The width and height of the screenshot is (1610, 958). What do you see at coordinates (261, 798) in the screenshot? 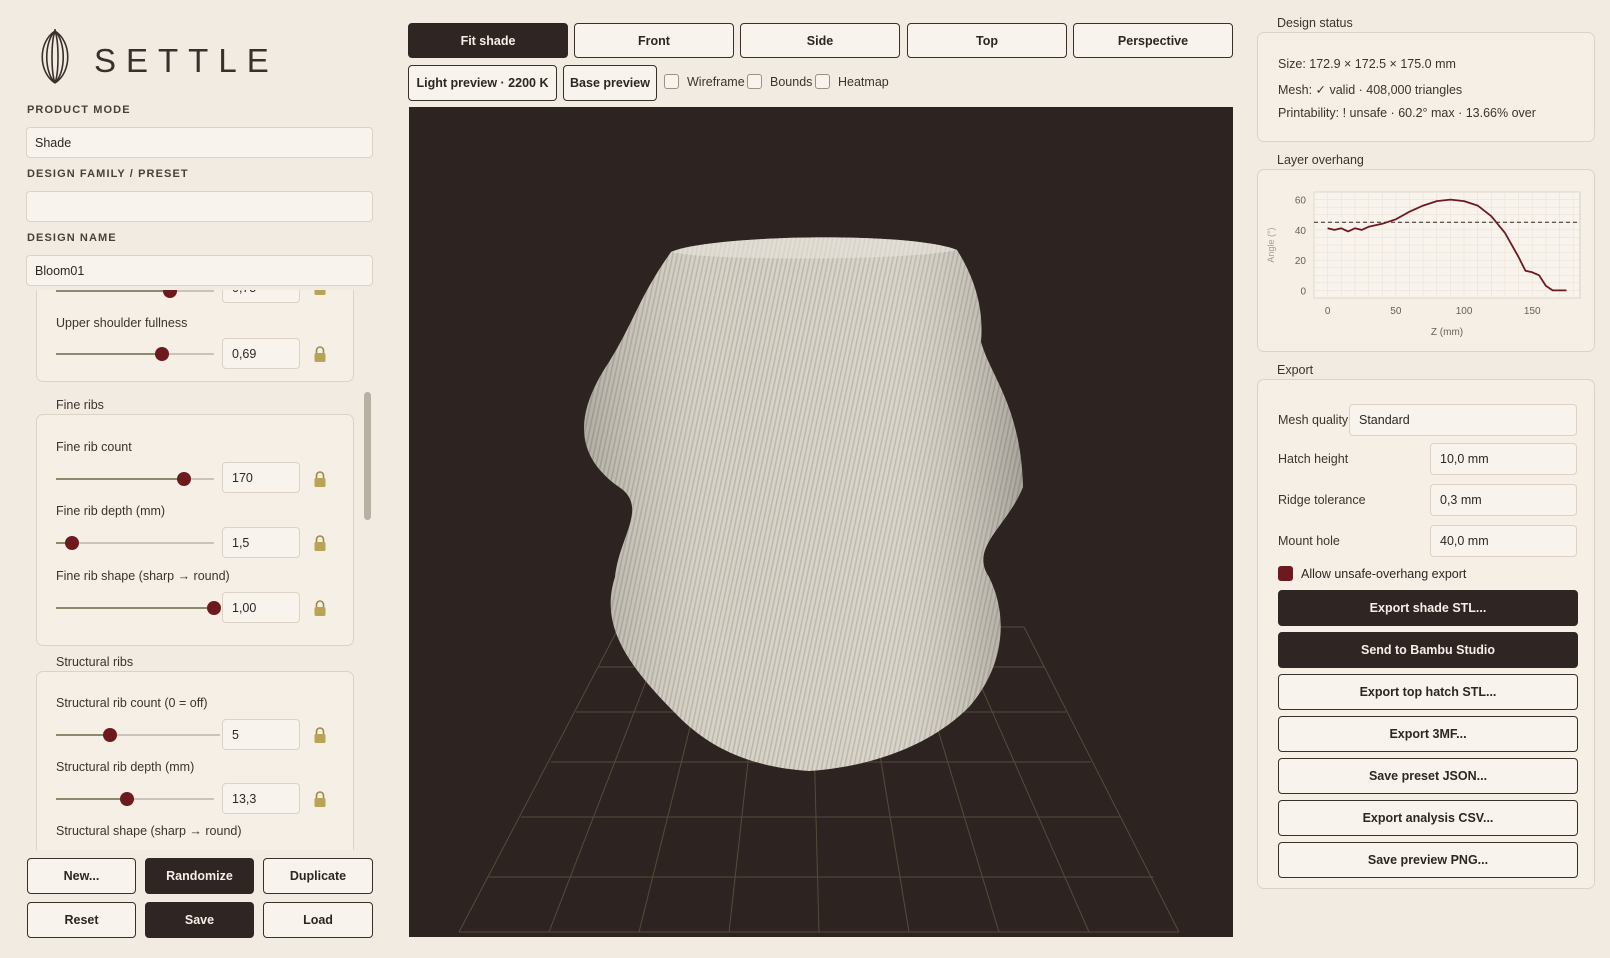
I see `structural-rib-depth-value: 13,3` at bounding box center [261, 798].